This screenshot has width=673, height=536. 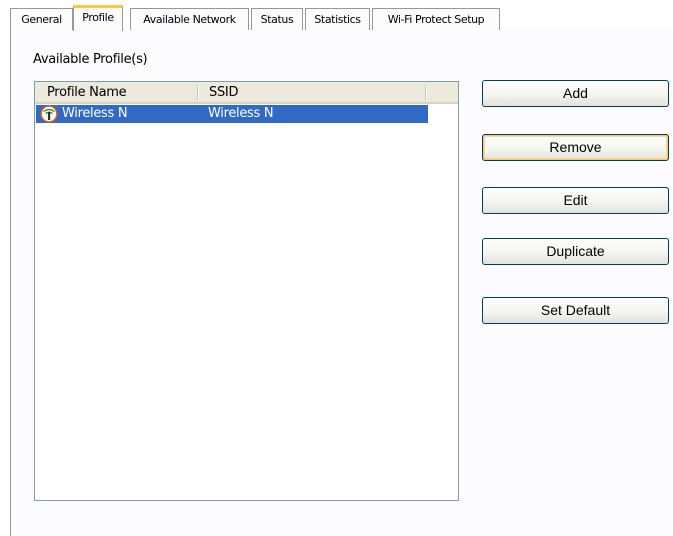 I want to click on profile-row-selected: Wireless N Wireless N, so click(x=232, y=114).